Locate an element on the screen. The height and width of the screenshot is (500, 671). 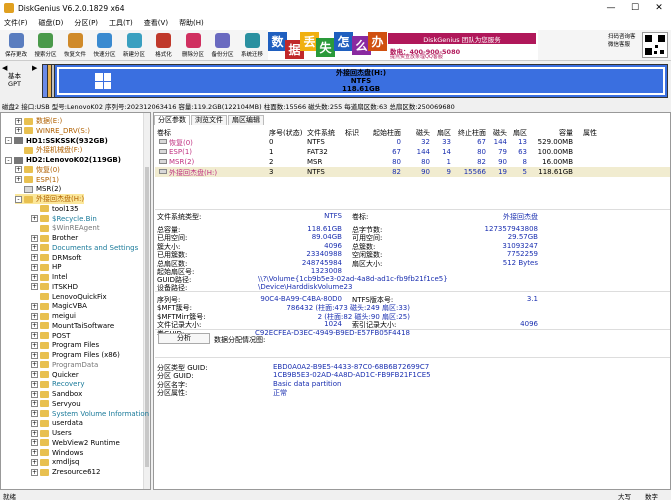
tree-item: + ITSKHD is located at coordinates (54, 287).